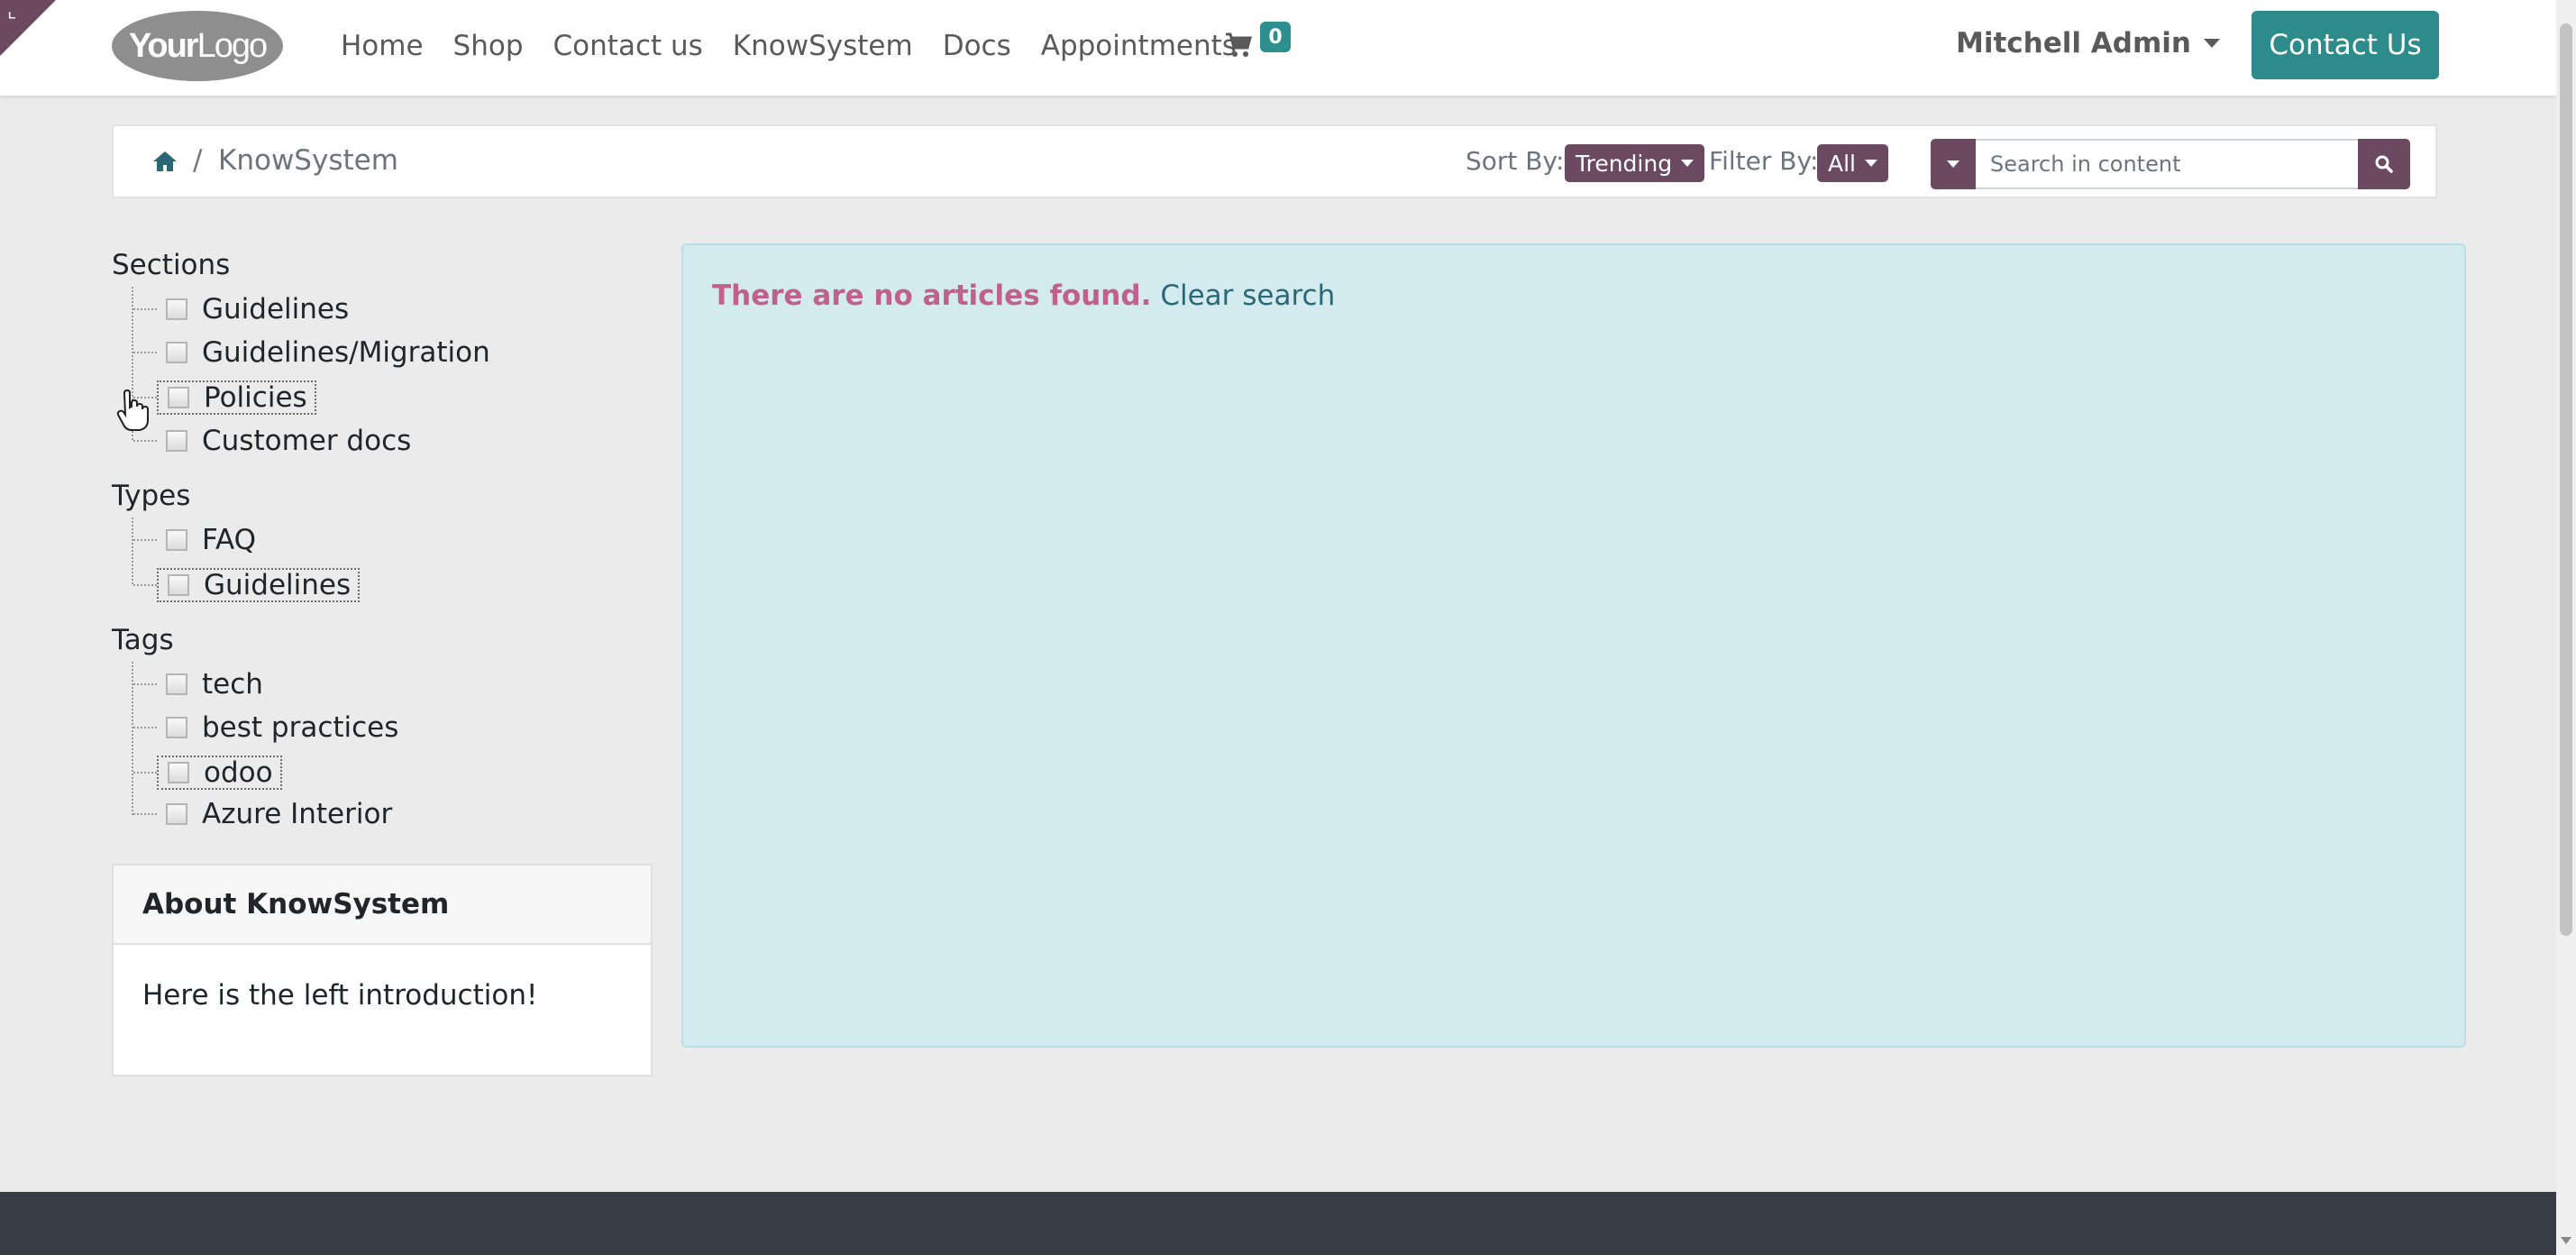  I want to click on tag-best-practices: best practices, so click(286, 727).